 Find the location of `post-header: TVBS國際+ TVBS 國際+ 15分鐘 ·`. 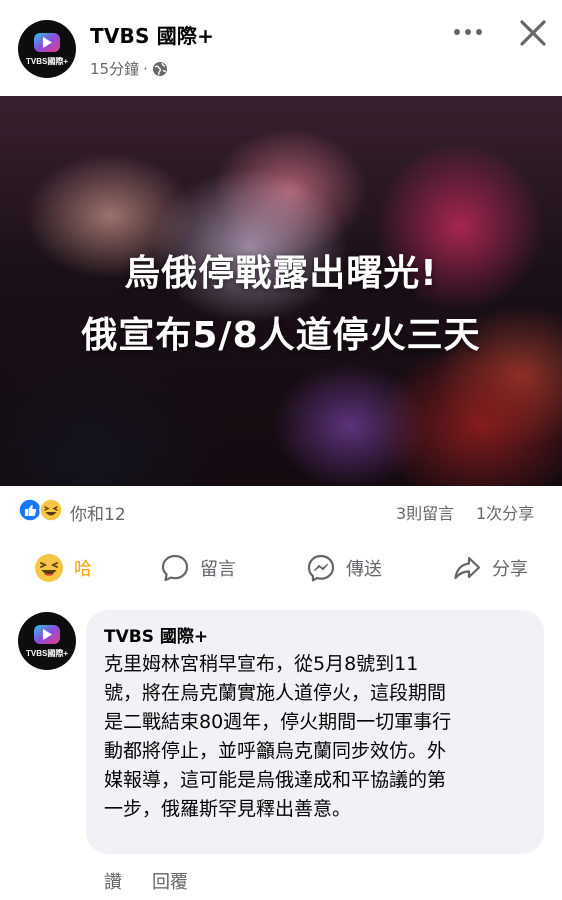

post-header: TVBS國際+ TVBS 國際+ 15分鐘 · is located at coordinates (281, 48).